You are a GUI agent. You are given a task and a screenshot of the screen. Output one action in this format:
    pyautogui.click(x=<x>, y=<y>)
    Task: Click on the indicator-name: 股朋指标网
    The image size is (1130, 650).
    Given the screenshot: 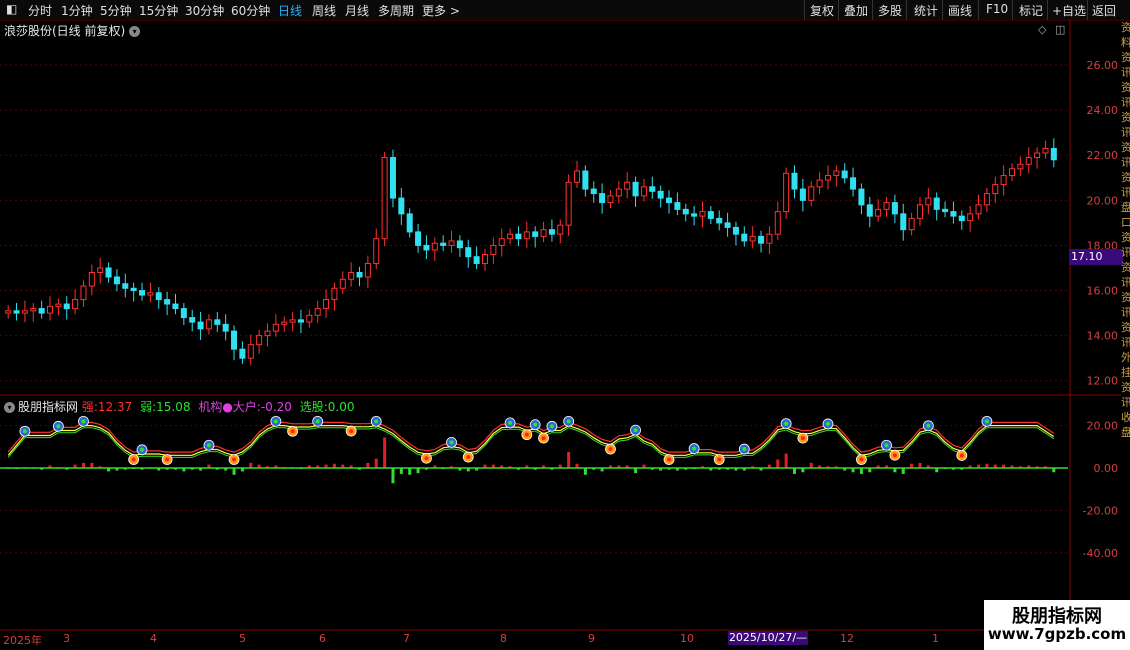 What is the action you would take?
    pyautogui.click(x=48, y=407)
    